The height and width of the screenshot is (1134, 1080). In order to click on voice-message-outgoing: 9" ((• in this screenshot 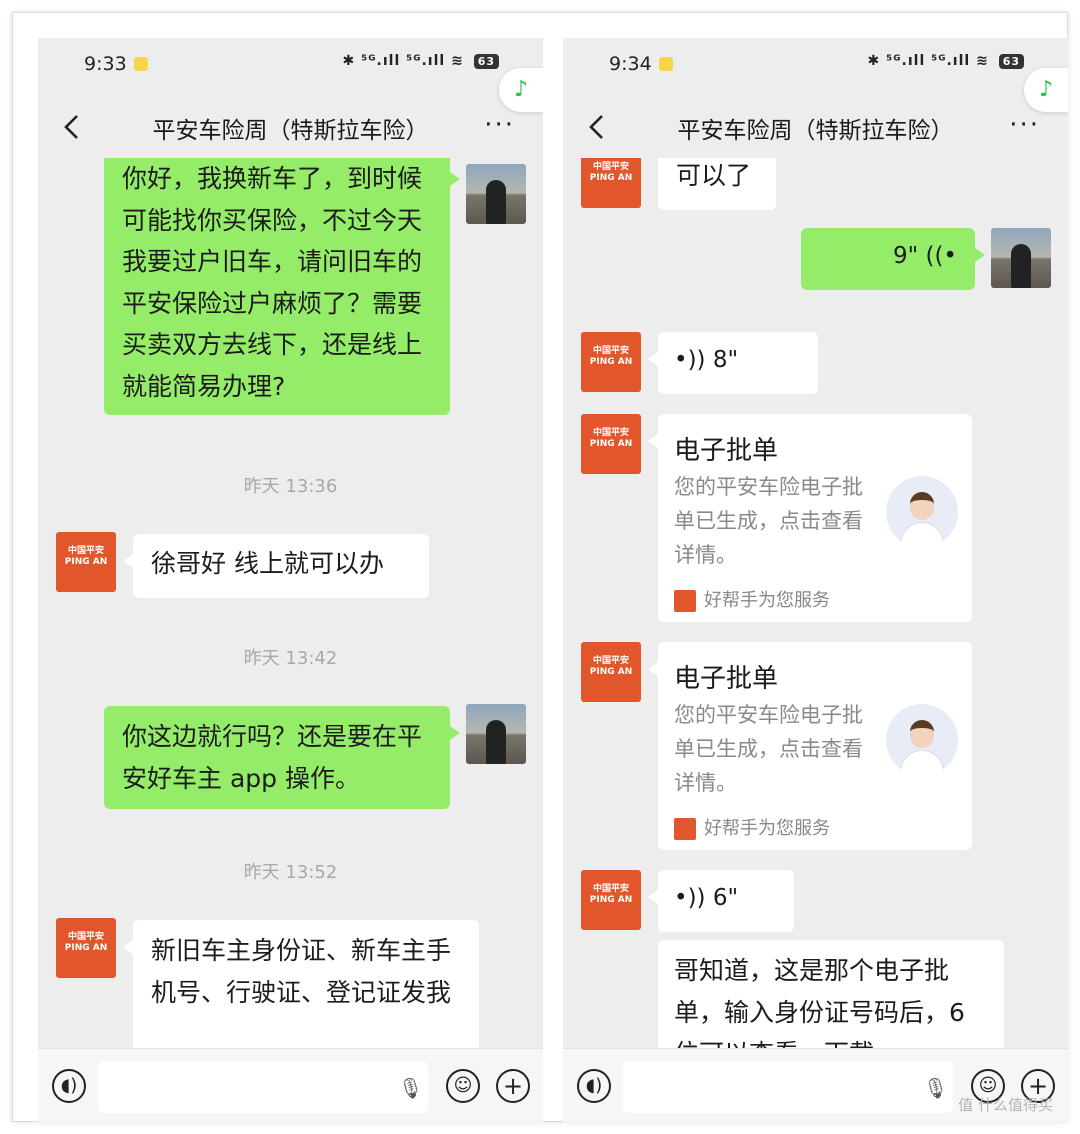, I will do `click(893, 259)`.